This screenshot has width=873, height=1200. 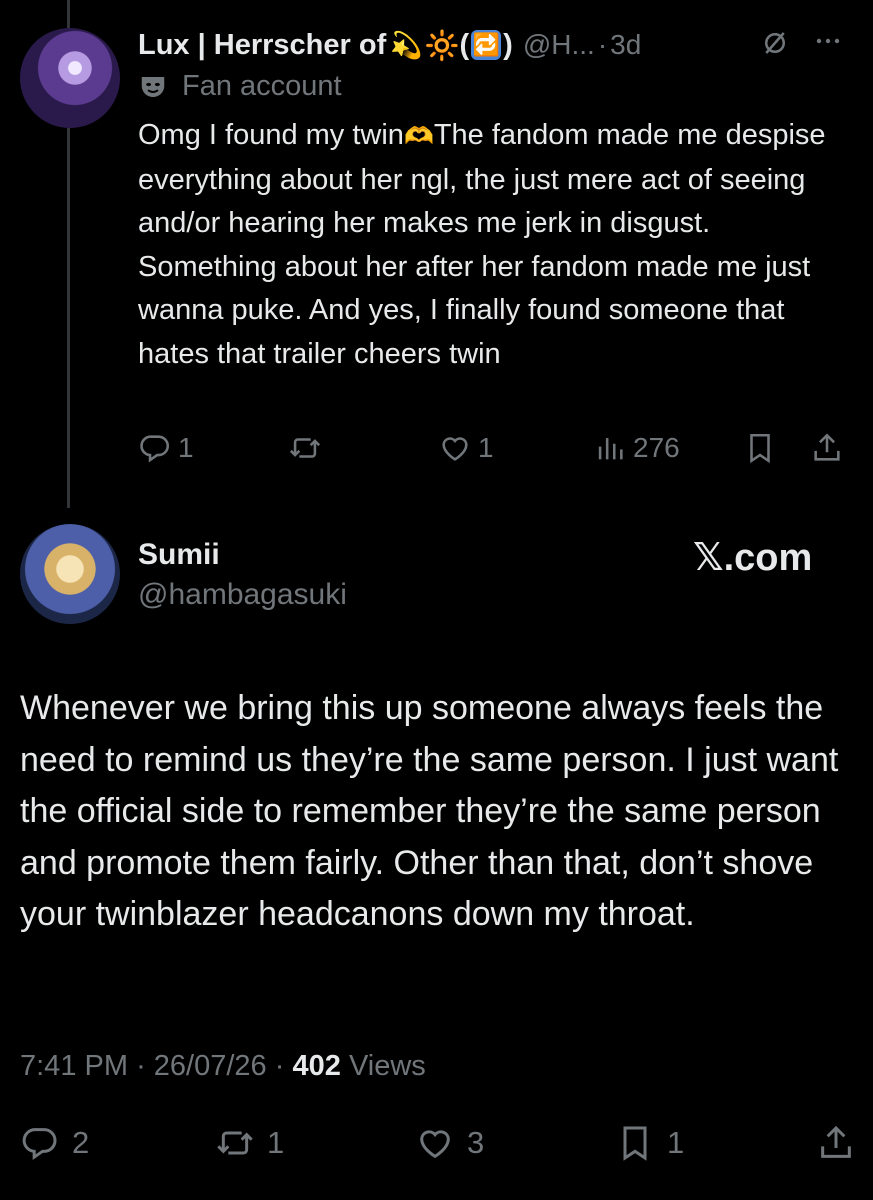 I want to click on main-like-button: 3, so click(x=449, y=1143).